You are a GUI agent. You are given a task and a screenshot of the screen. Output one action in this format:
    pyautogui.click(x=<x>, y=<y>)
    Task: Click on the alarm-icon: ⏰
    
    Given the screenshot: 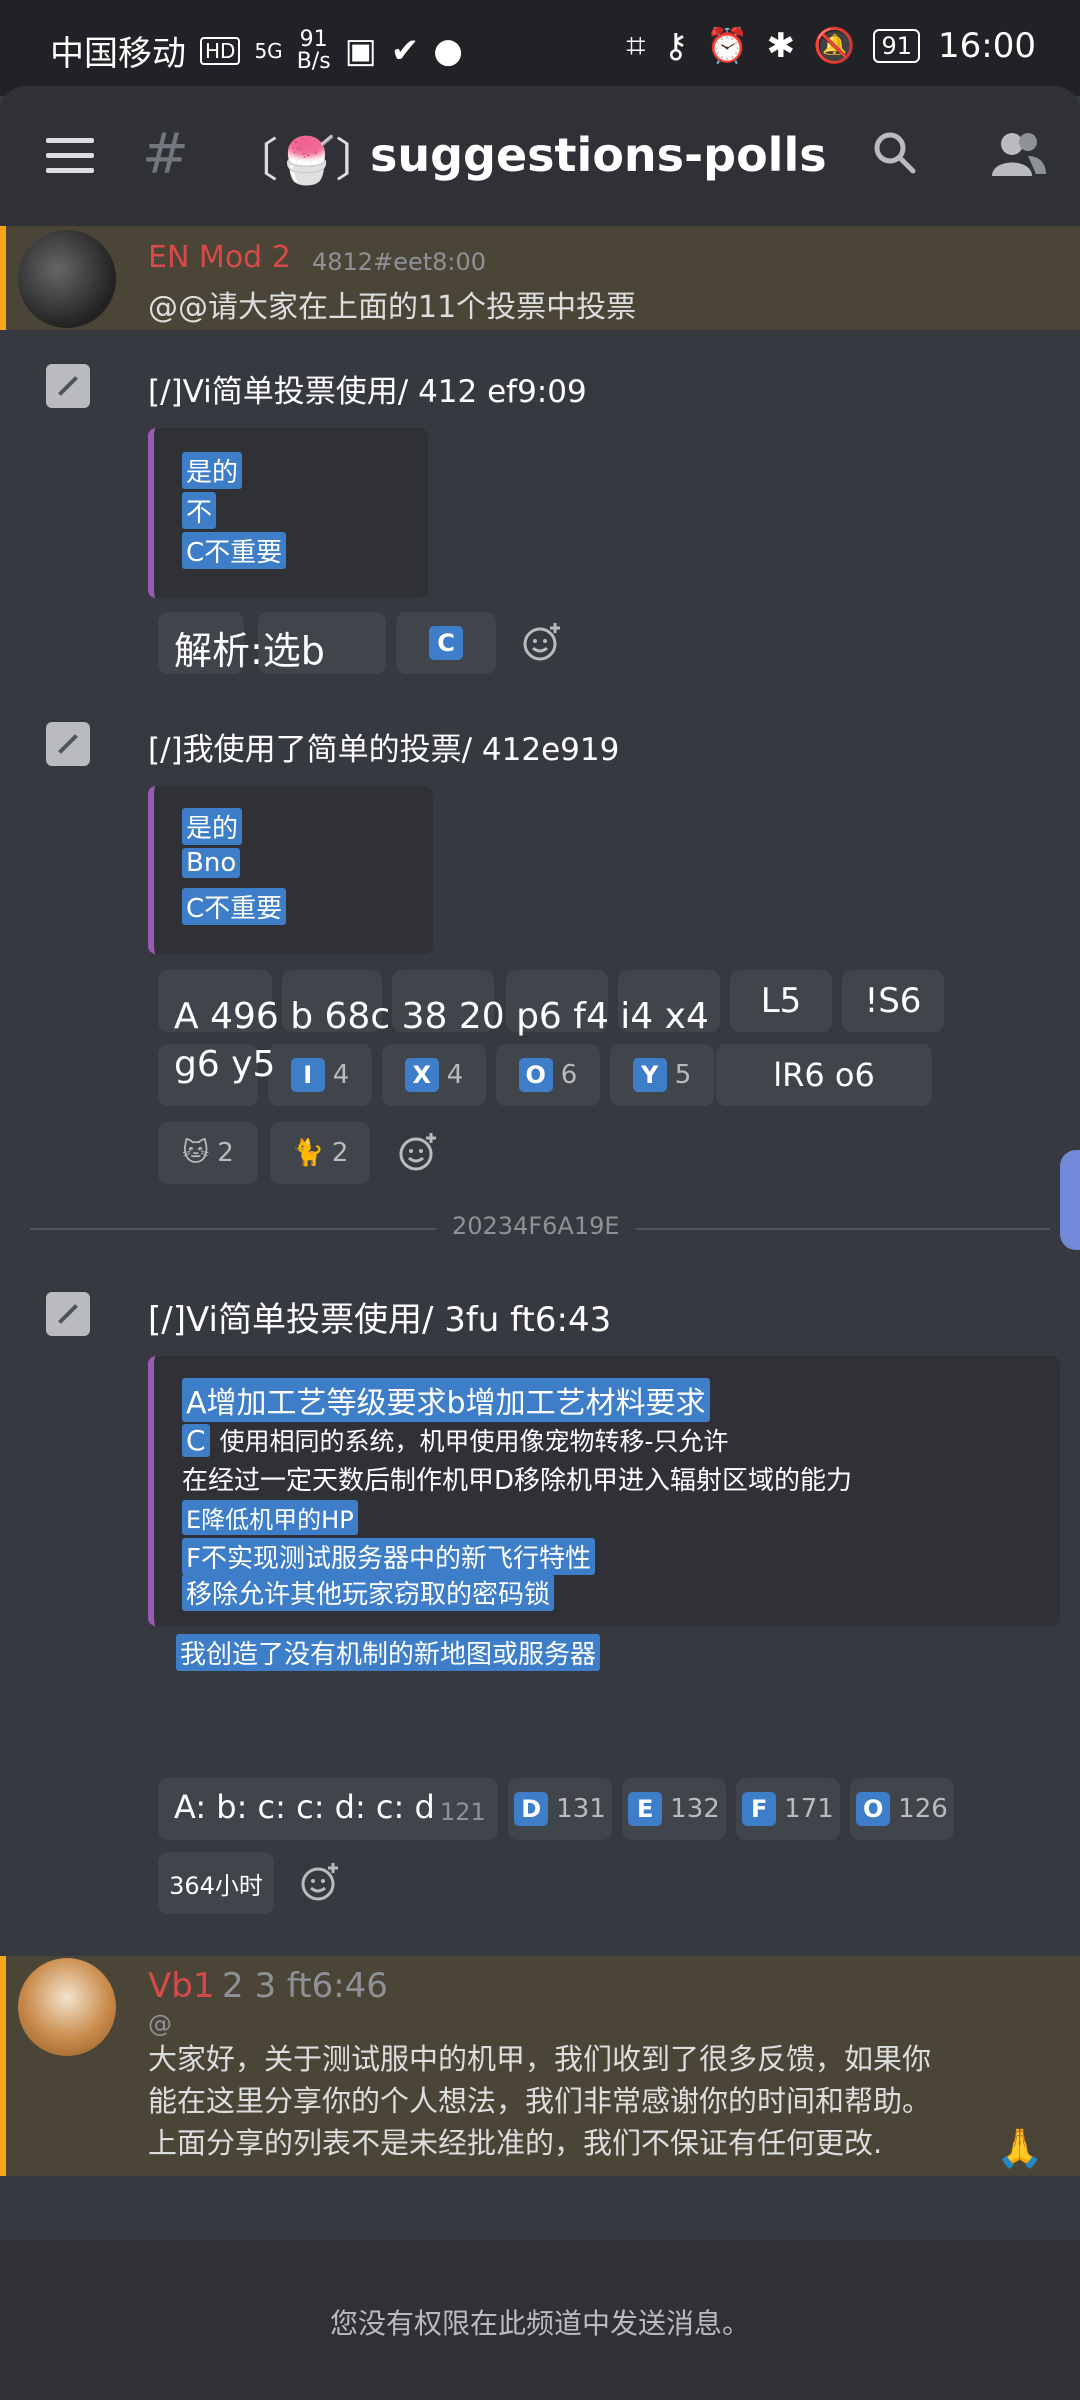 What is the action you would take?
    pyautogui.click(x=727, y=46)
    